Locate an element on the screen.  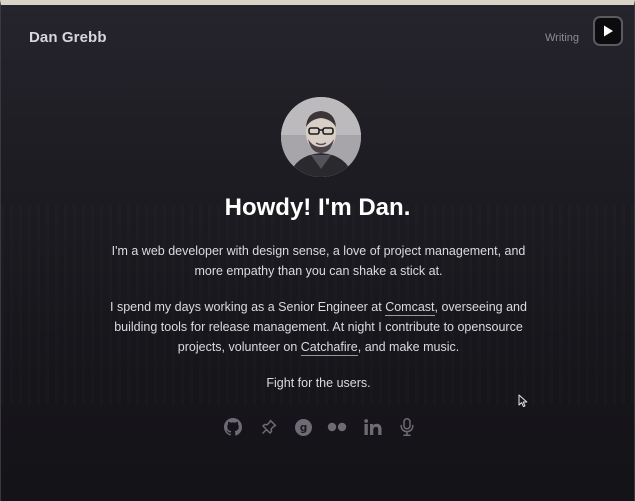
podcast-link is located at coordinates (407, 427).